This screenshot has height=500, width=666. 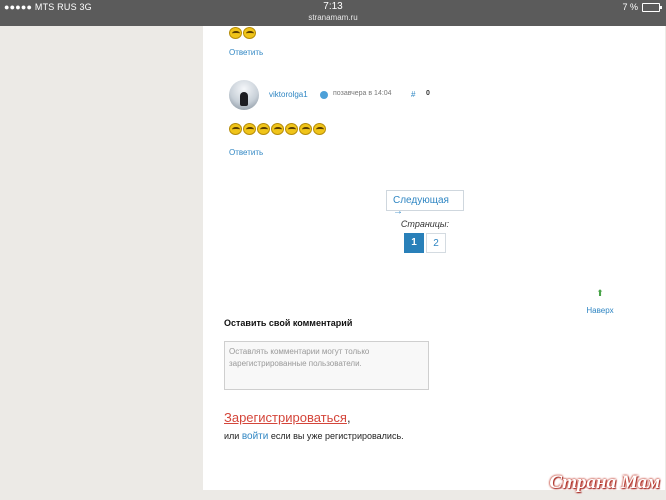 What do you see at coordinates (348, 417) in the screenshot?
I see `register-suffix: ,` at bounding box center [348, 417].